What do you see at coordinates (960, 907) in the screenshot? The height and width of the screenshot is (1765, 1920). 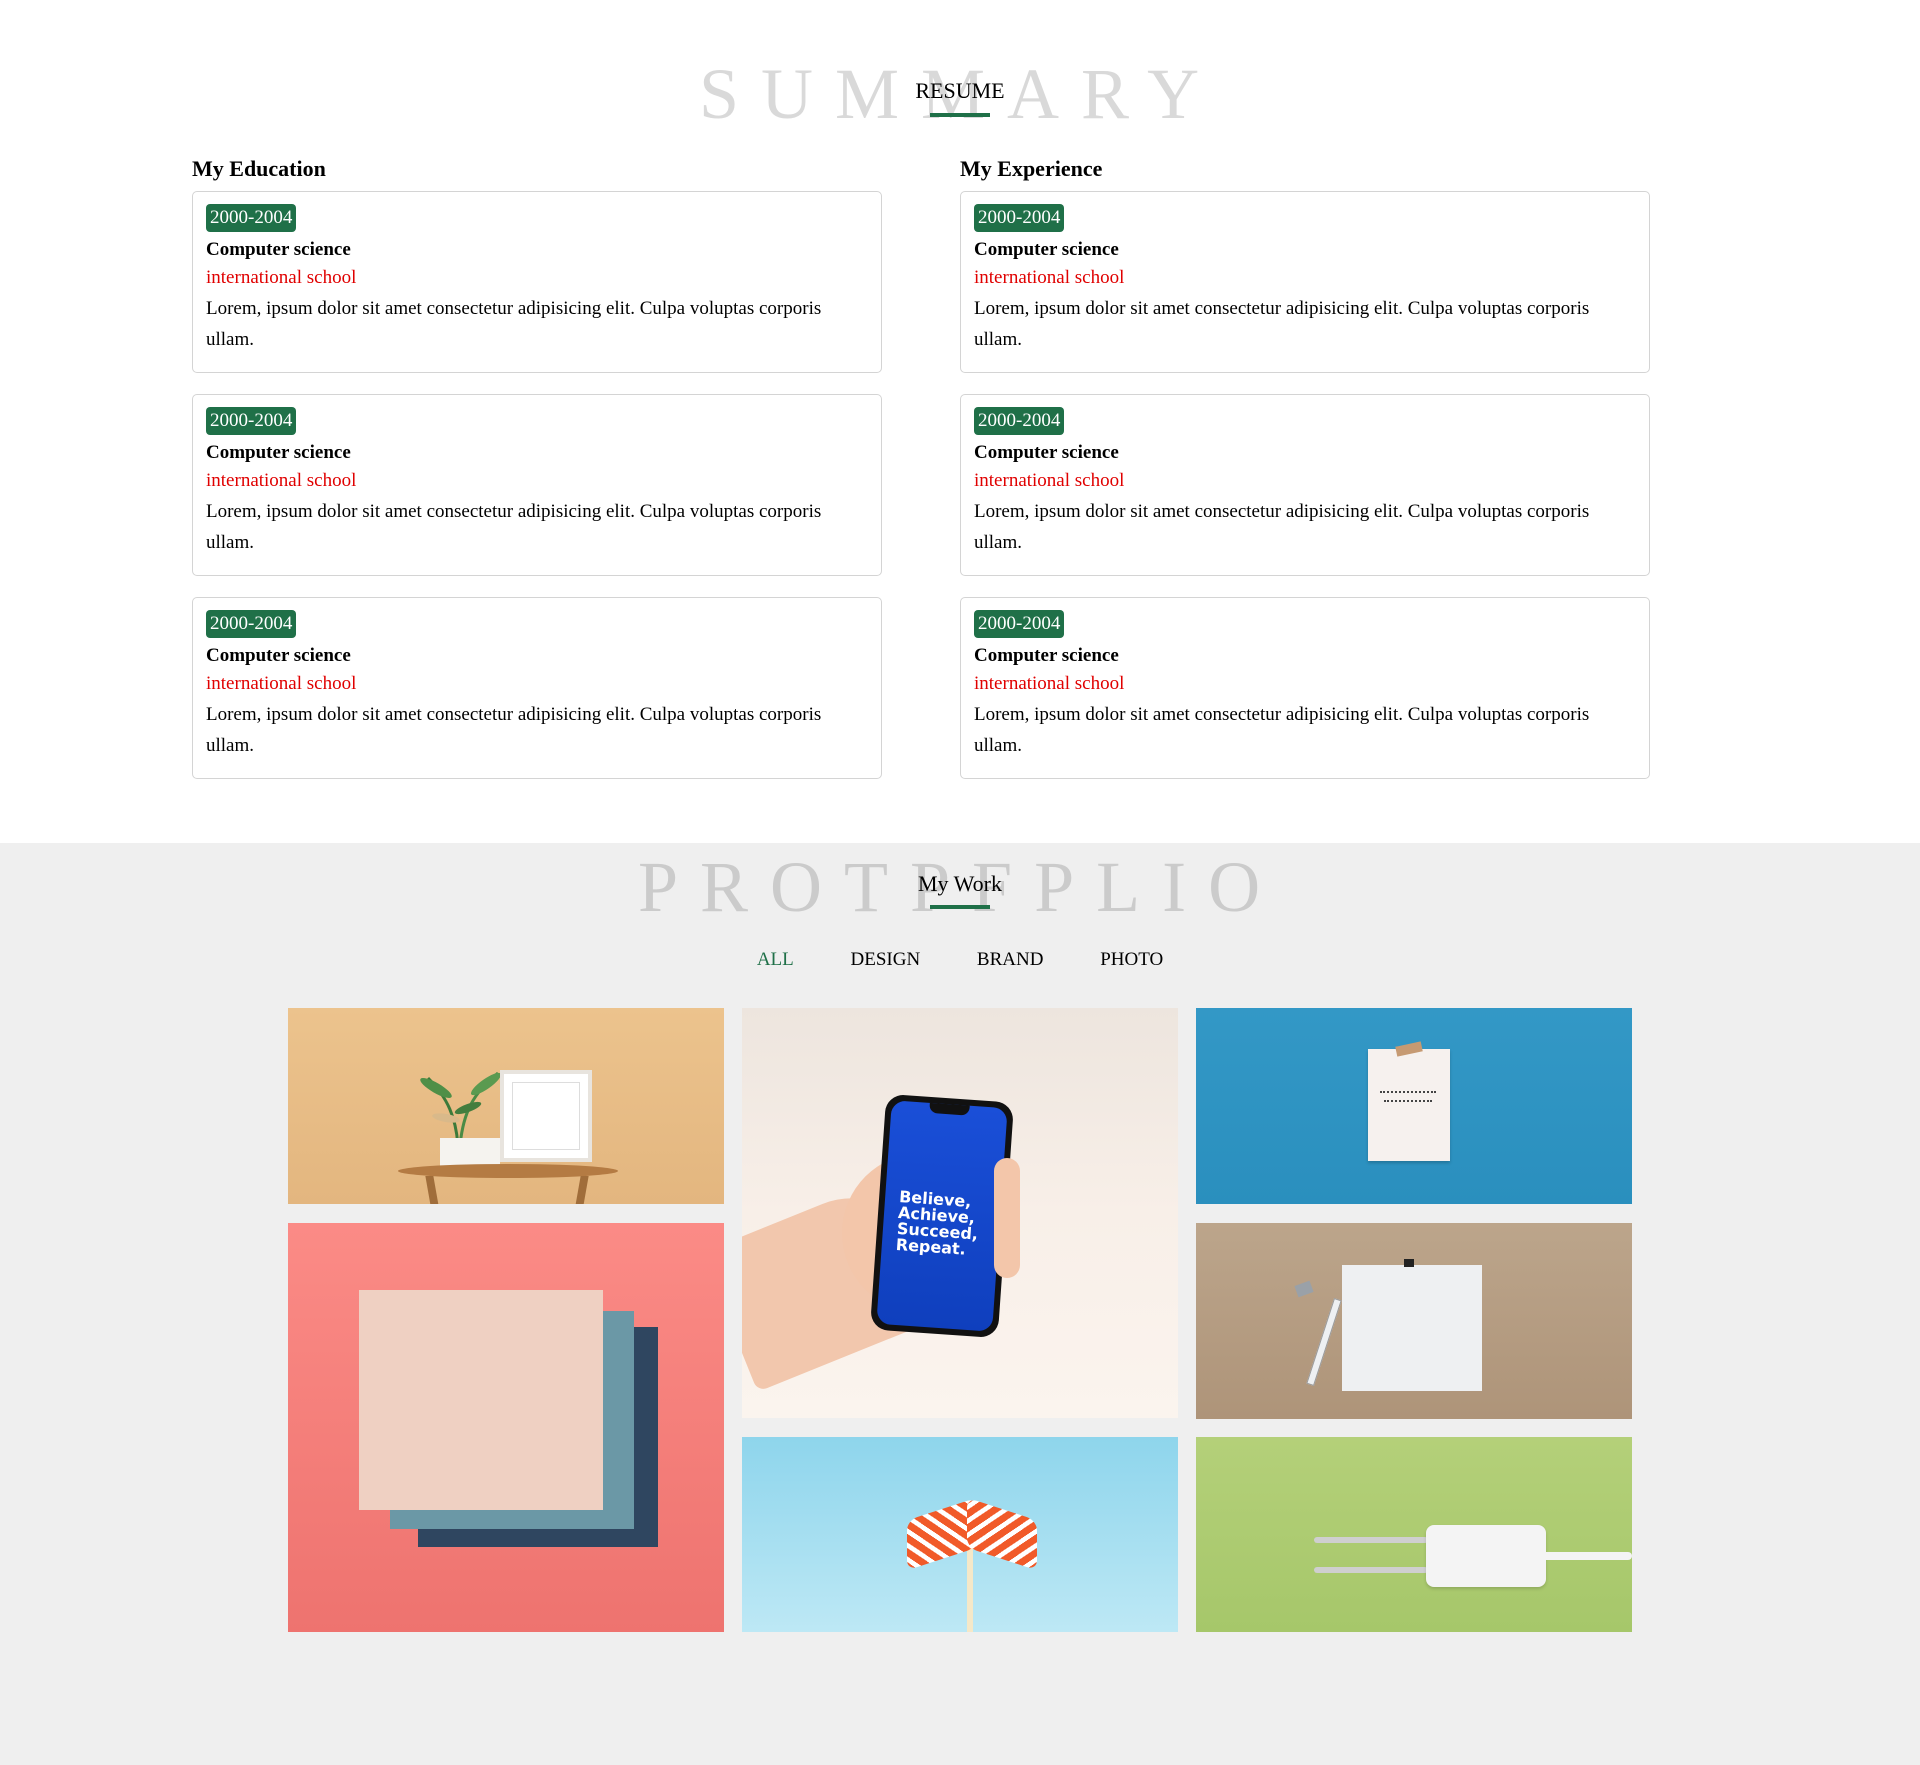 I see `portfolio-title-underline` at bounding box center [960, 907].